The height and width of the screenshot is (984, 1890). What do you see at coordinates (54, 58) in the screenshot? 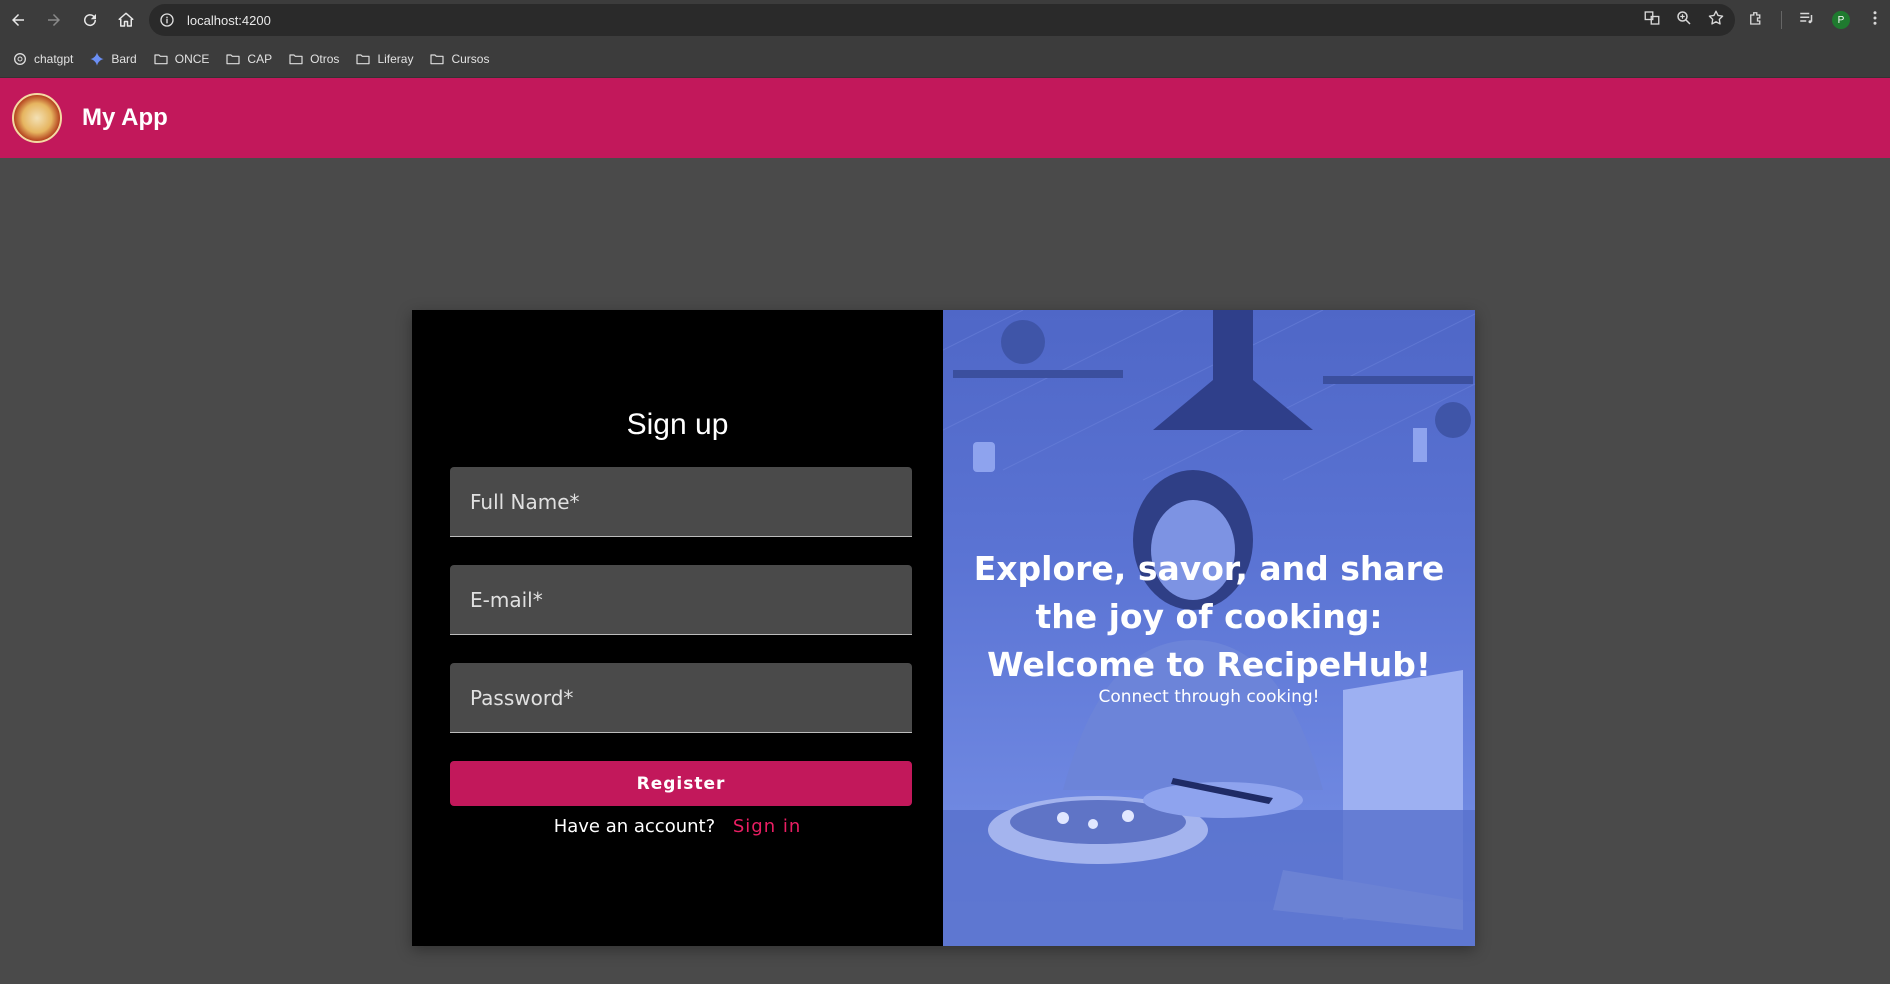
I see `bookmark-label: chatgpt` at bounding box center [54, 58].